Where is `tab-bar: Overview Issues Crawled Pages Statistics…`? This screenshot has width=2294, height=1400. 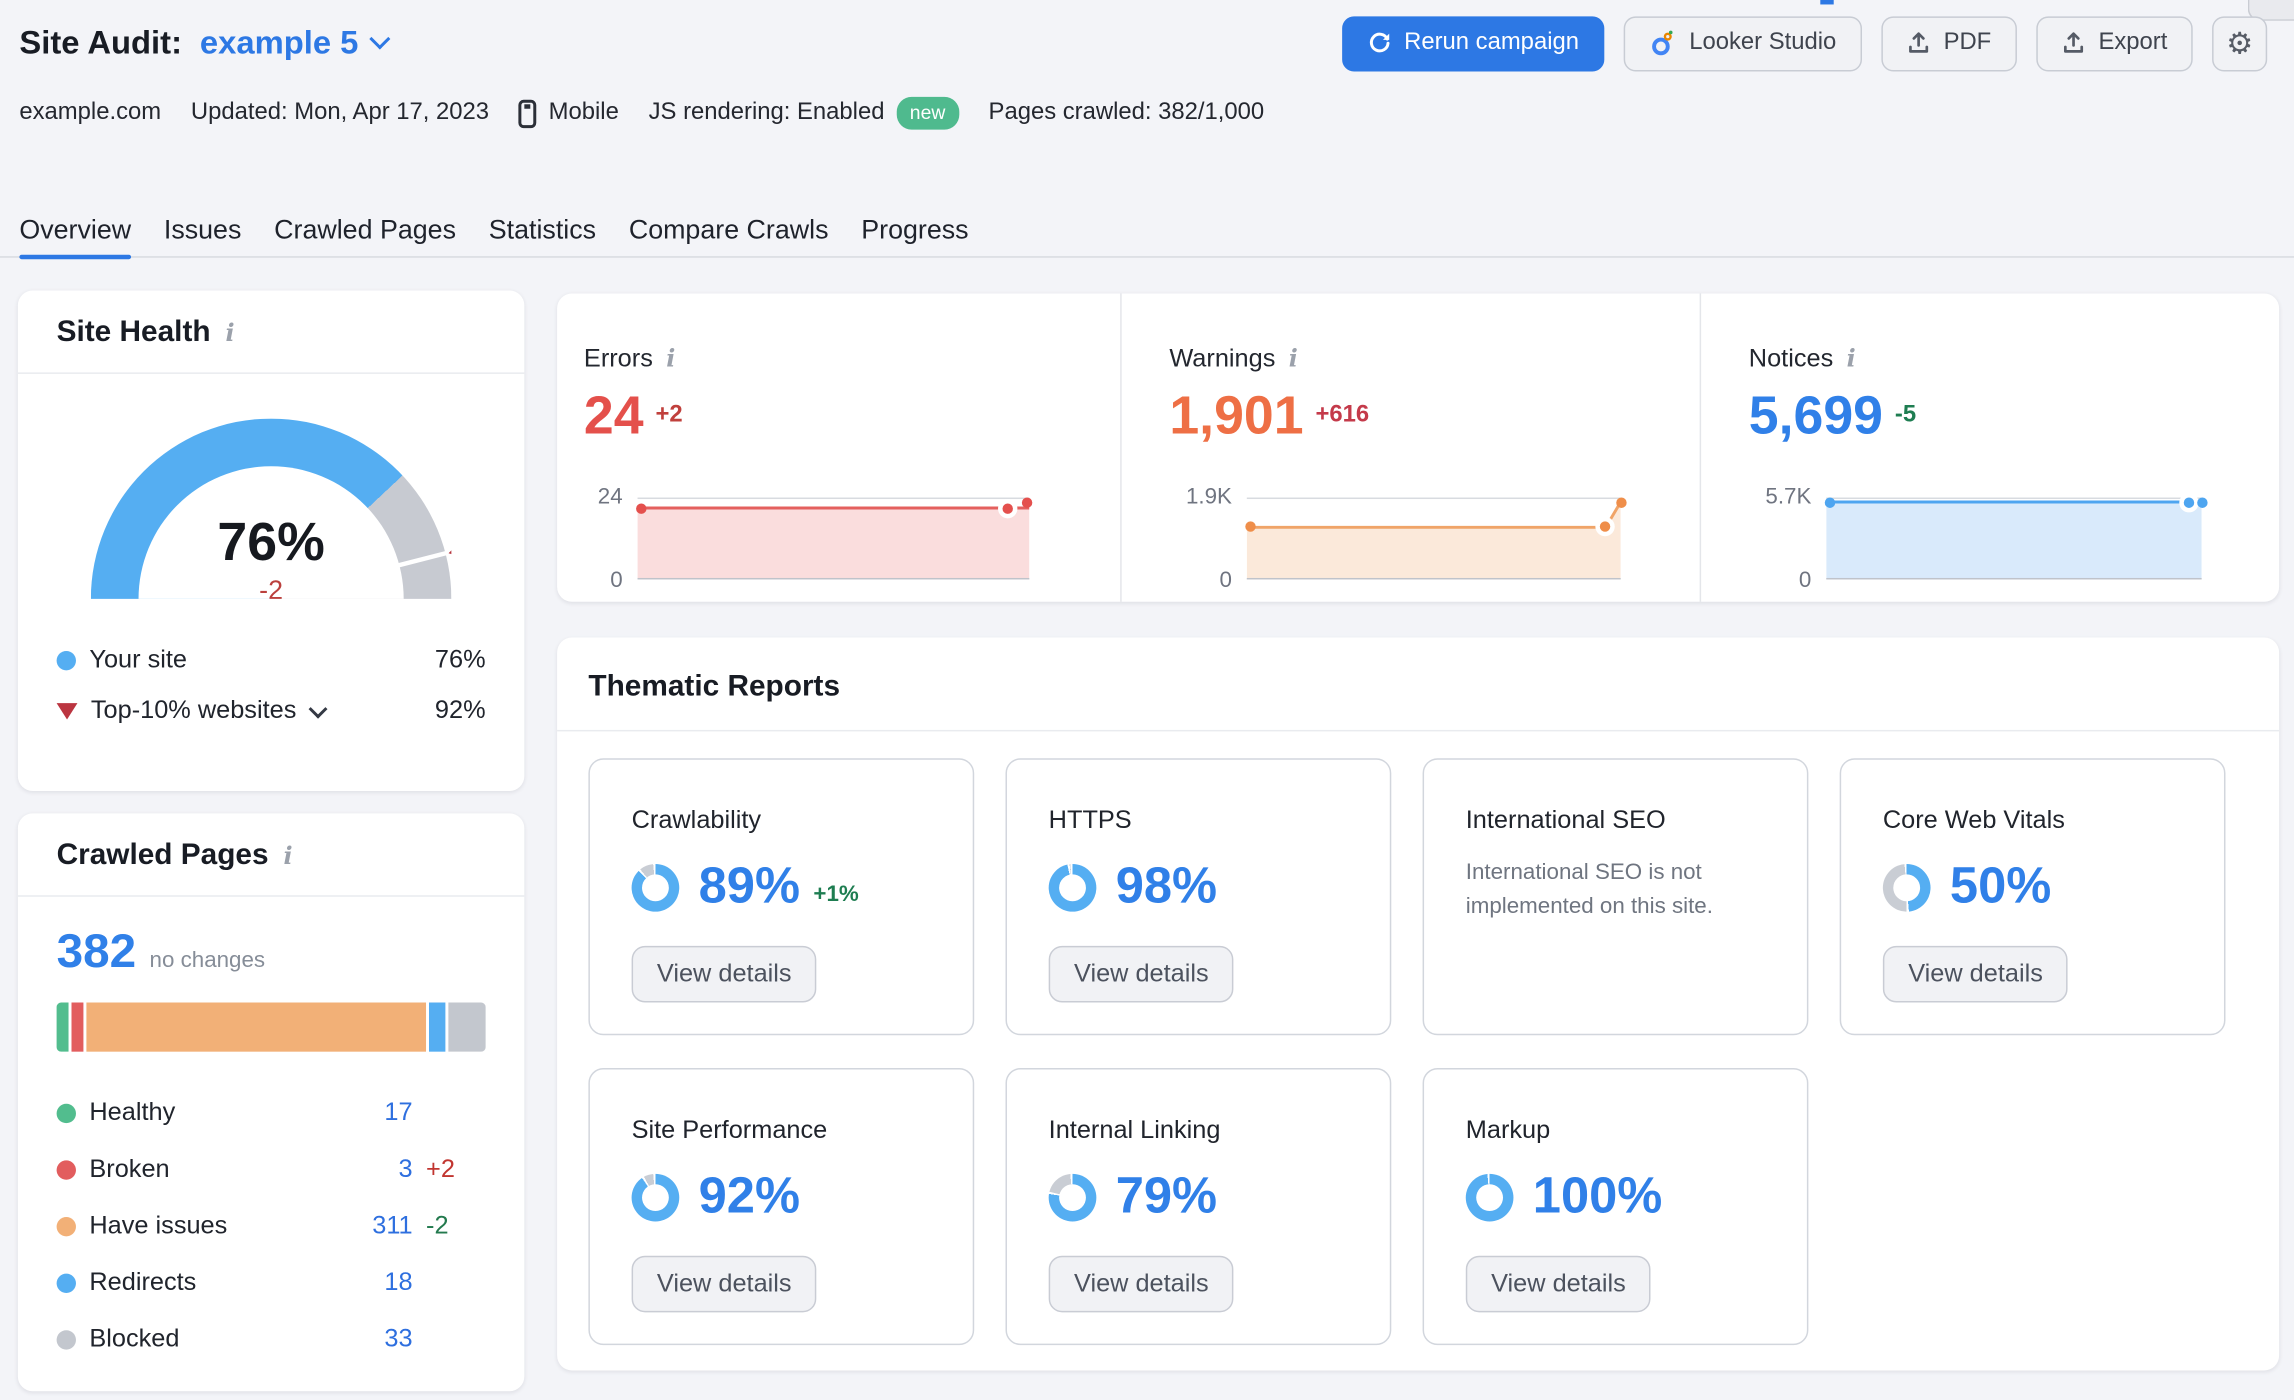
tab-bar: Overview Issues Crawled Pages Statistics… is located at coordinates (1147, 231).